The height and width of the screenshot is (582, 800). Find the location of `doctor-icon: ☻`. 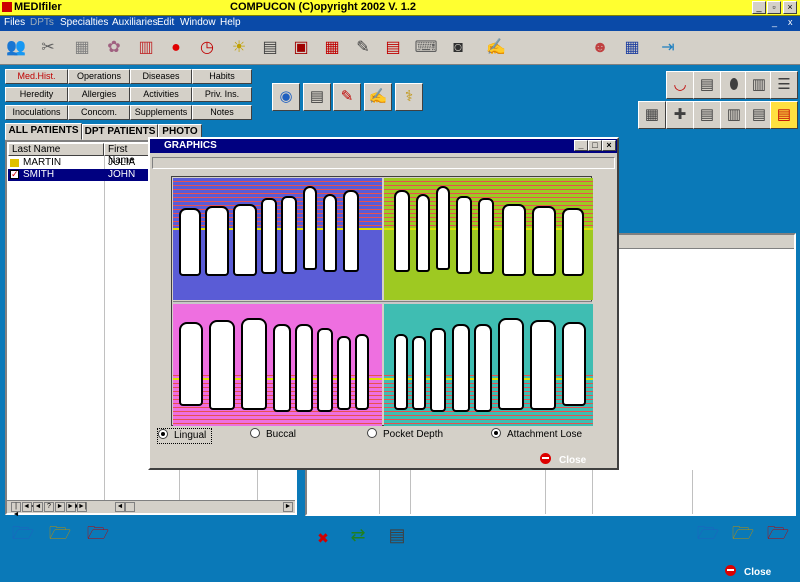

doctor-icon: ☻ is located at coordinates (600, 48).